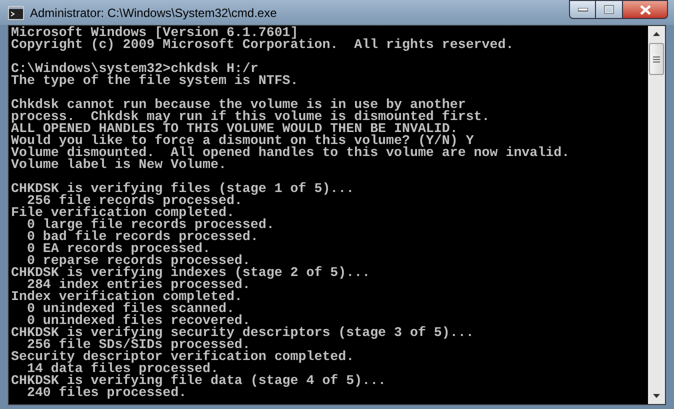  What do you see at coordinates (122, 369) in the screenshot?
I see `console-line: 14 data files processed.` at bounding box center [122, 369].